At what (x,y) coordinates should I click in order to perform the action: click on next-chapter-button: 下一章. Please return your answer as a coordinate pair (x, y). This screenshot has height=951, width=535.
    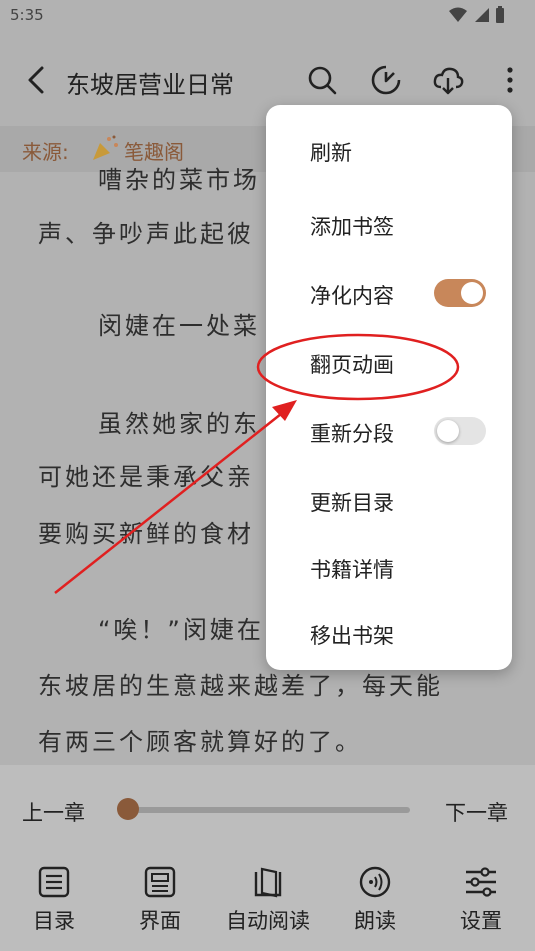
    Looking at the image, I should click on (476, 812).